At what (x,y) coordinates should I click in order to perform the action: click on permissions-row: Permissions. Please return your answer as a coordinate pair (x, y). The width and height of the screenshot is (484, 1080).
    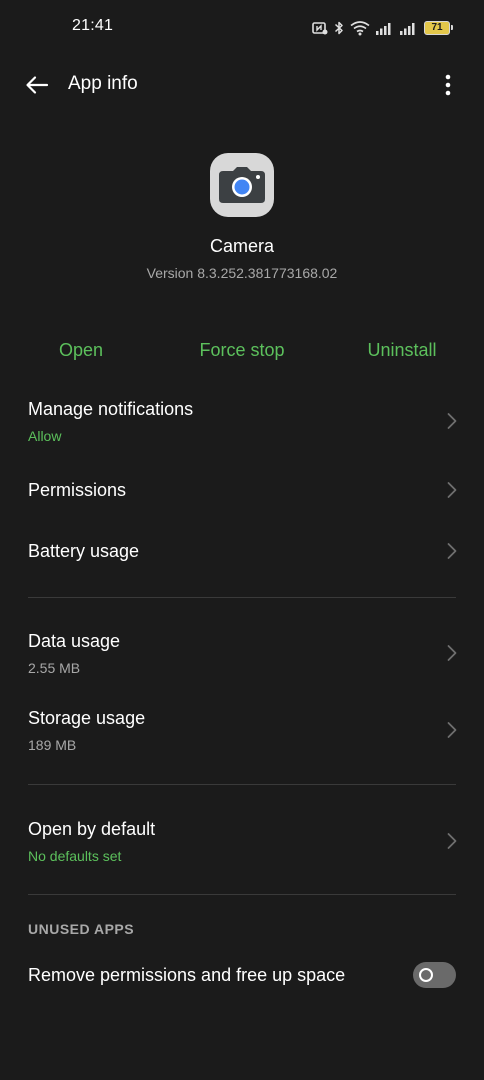
    Looking at the image, I should click on (242, 490).